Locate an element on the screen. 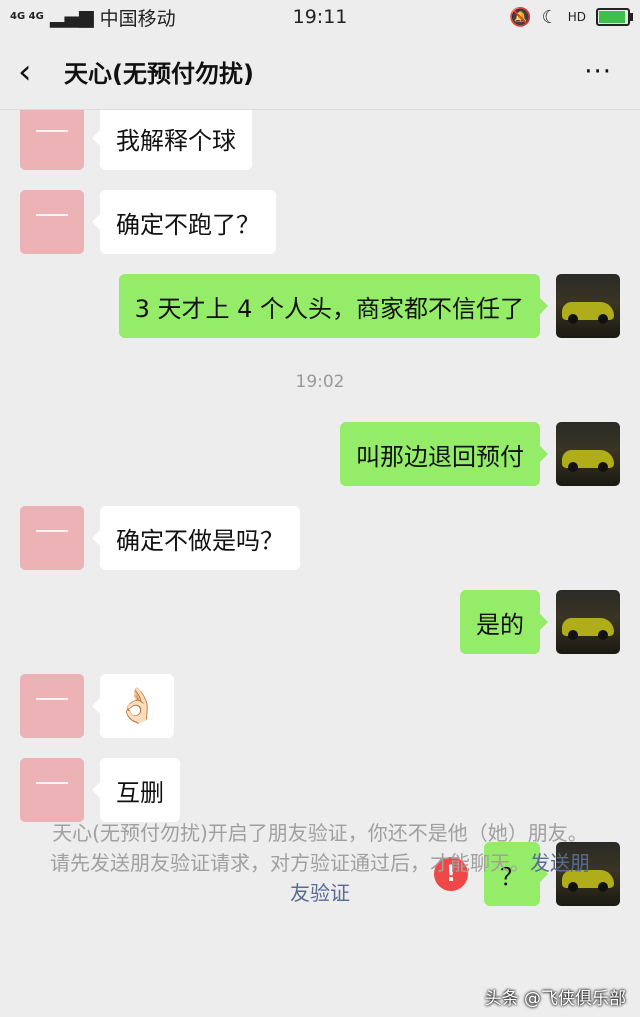 This screenshot has height=1017, width=640. message-outgoing: 是的 is located at coordinates (540, 622).